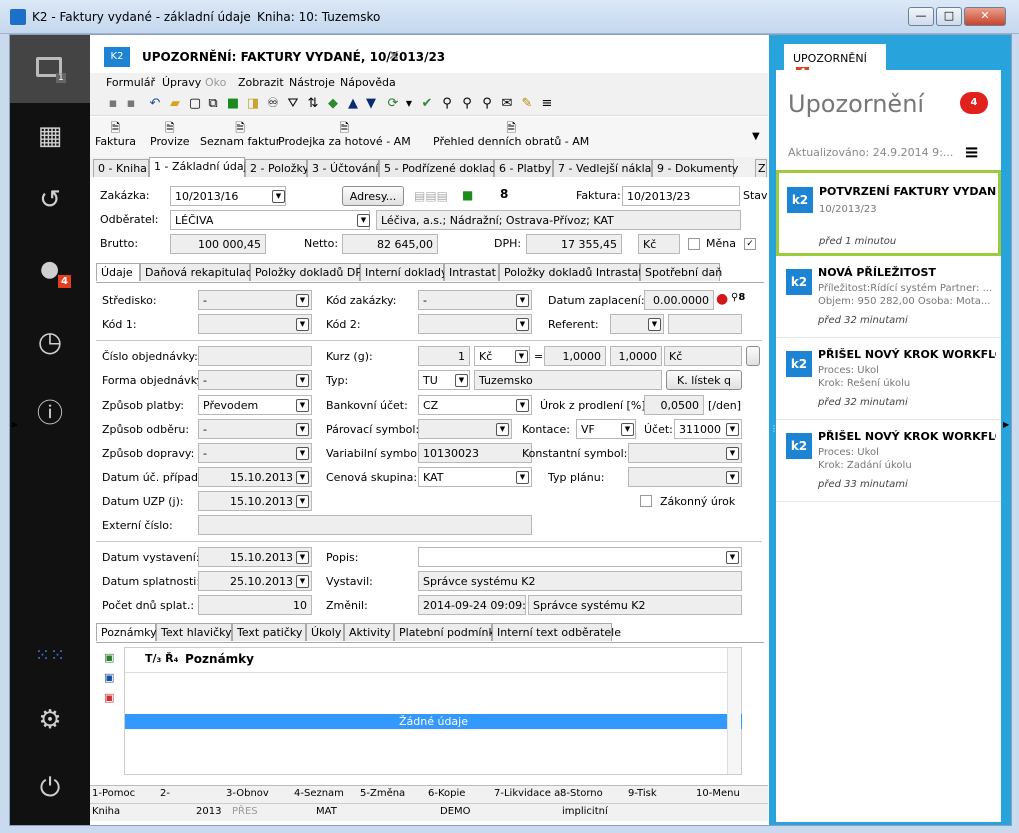 The image size is (1019, 833). What do you see at coordinates (433, 721) in the screenshot?
I see `notes-empty-row: Žádné údaje` at bounding box center [433, 721].